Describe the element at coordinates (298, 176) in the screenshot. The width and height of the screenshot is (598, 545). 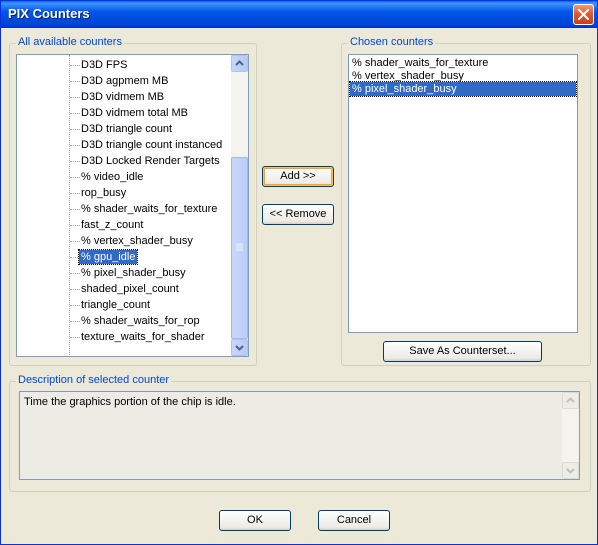
I see `add-button: Add >>` at that location.